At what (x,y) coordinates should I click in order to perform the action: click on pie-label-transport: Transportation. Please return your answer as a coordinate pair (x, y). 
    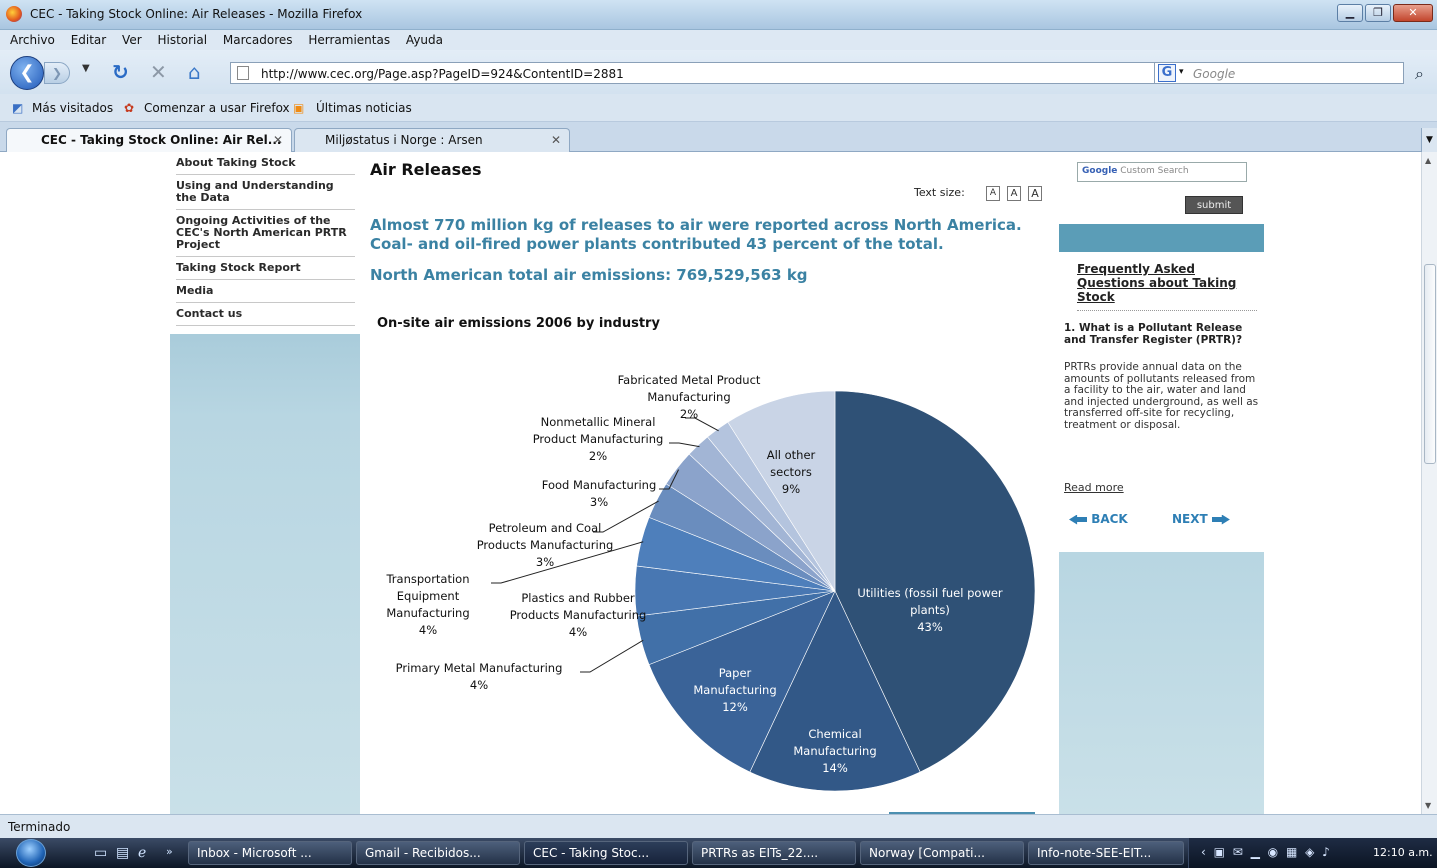
    Looking at the image, I should click on (427, 579).